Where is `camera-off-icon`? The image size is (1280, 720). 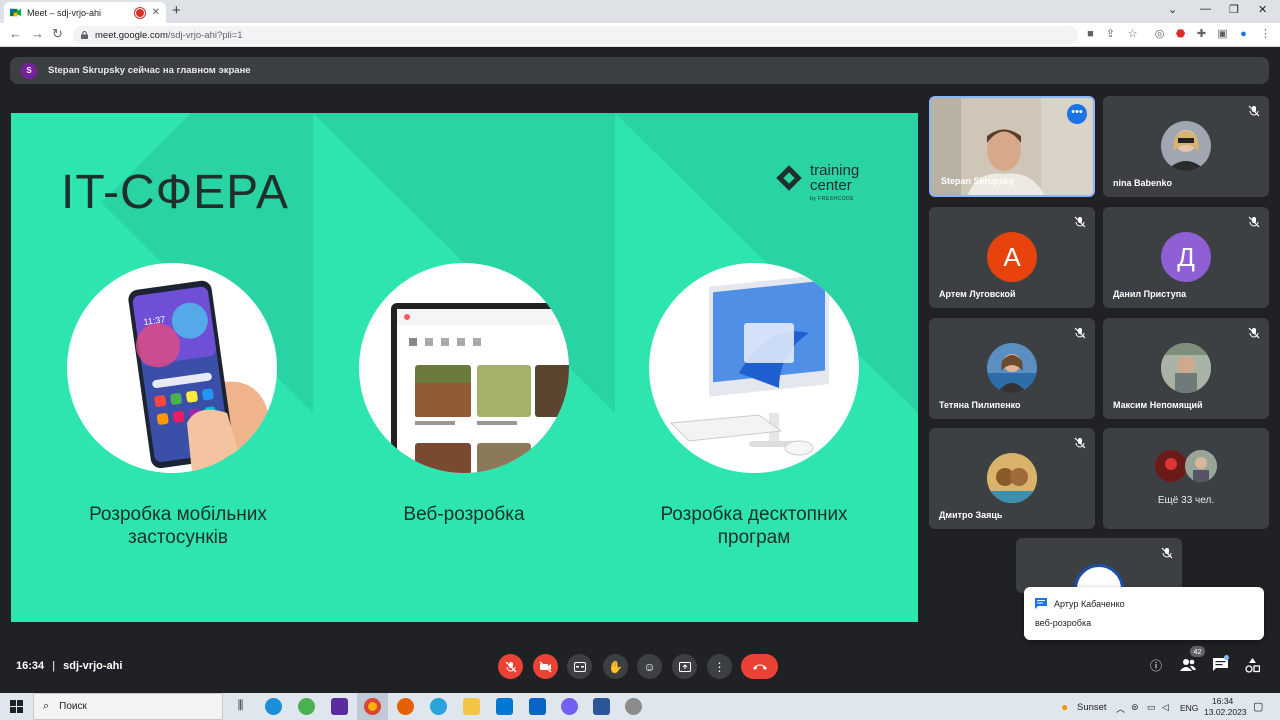 camera-off-icon is located at coordinates (545, 666).